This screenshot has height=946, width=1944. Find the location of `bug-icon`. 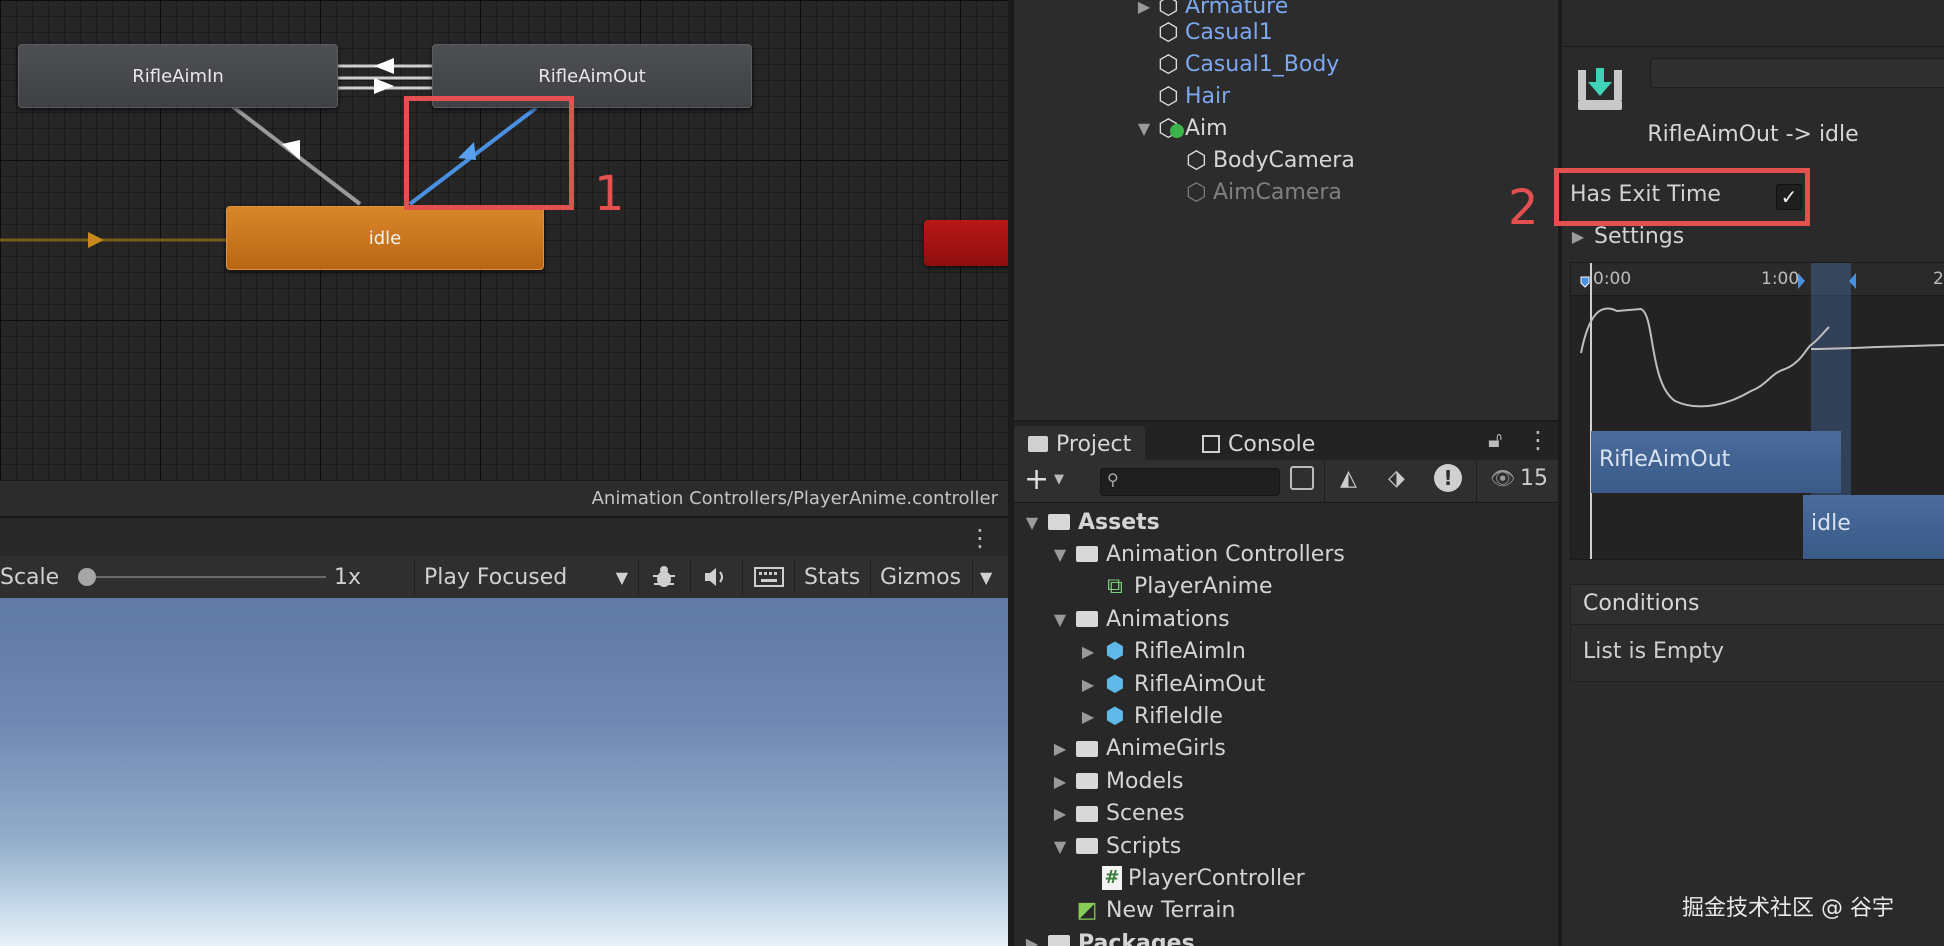

bug-icon is located at coordinates (664, 577).